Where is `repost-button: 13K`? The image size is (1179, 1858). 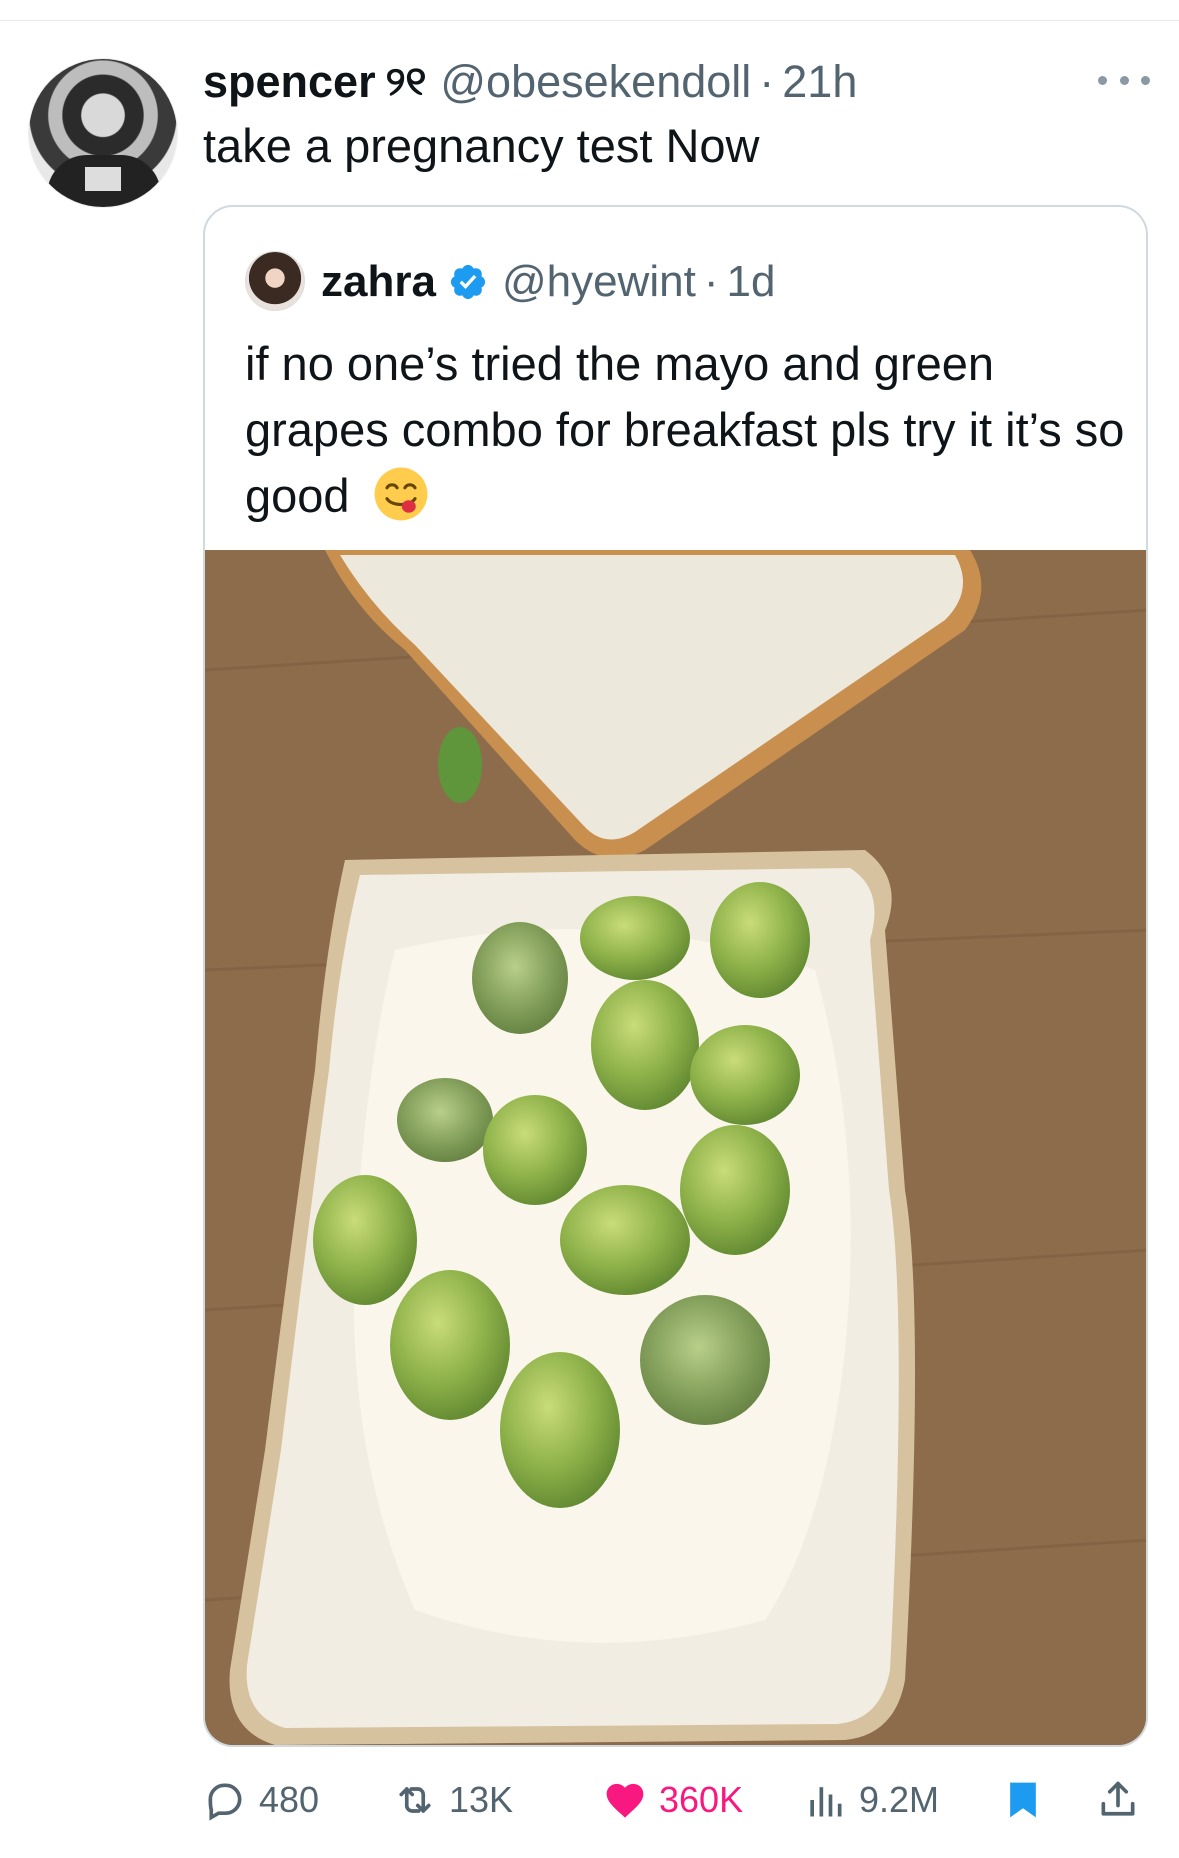 repost-button: 13K is located at coordinates (453, 1800).